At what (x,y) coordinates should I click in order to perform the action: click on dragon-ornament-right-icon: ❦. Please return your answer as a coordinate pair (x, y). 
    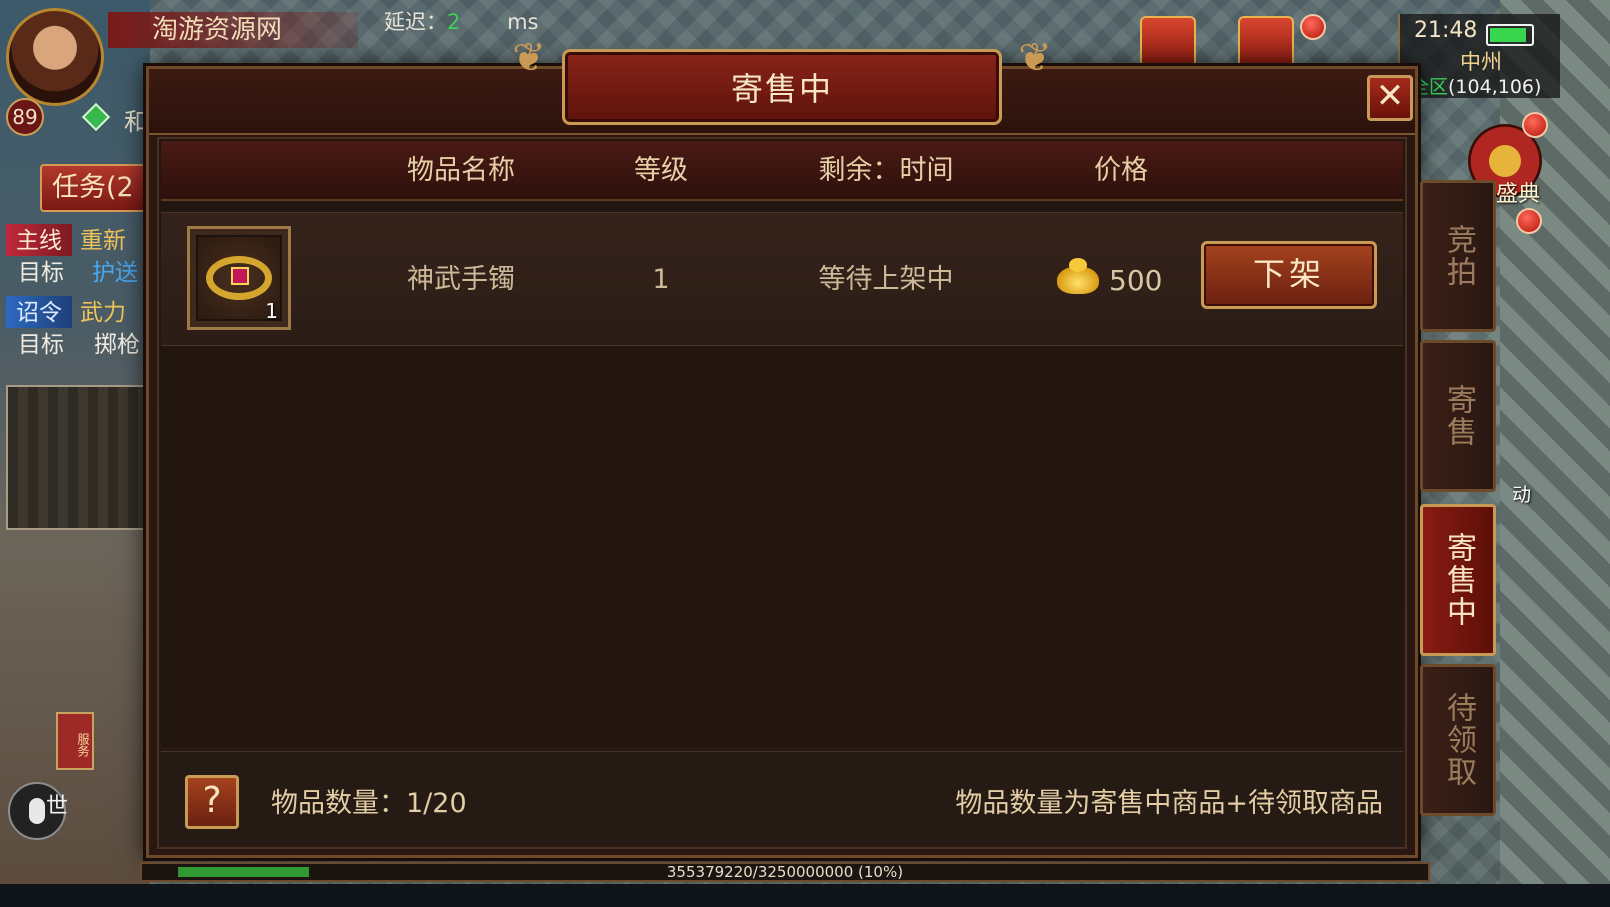
    Looking at the image, I should click on (1035, 58).